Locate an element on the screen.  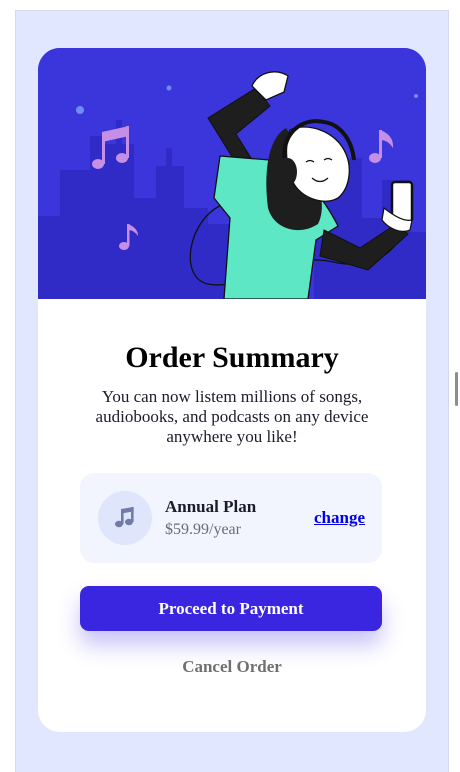
plan-icon-circle is located at coordinates (125, 518).